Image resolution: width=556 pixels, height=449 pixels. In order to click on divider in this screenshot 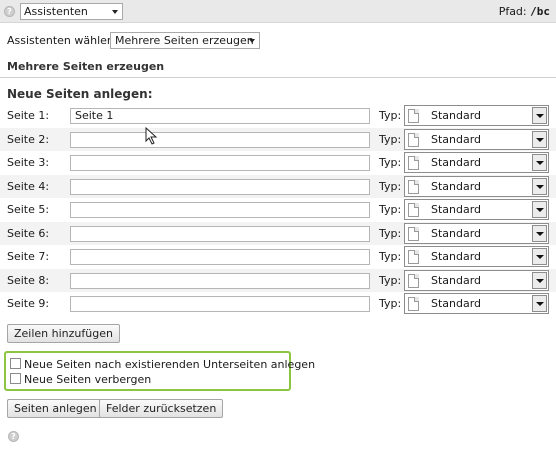, I will do `click(278, 77)`.